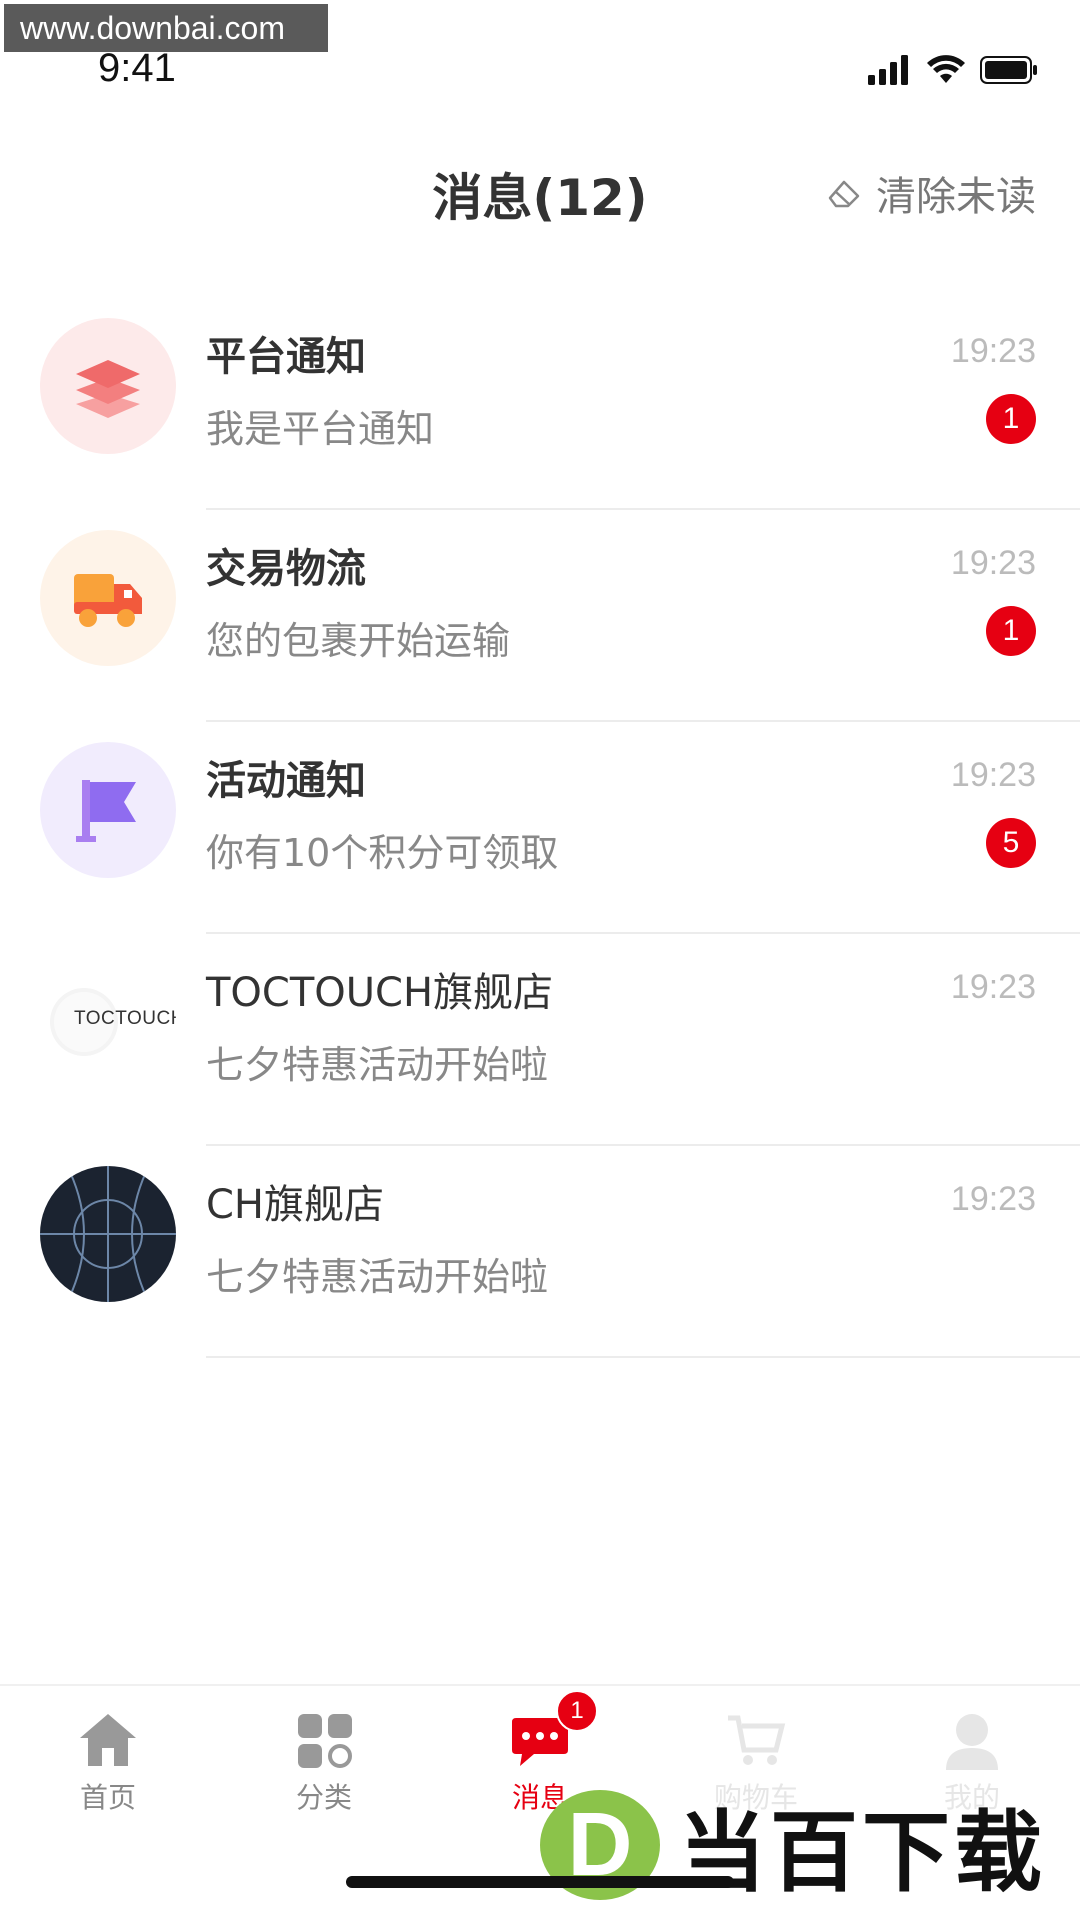  I want to click on message-item-logistics: 交易物流 您的包裹开始运输 19:23 1, so click(540, 636).